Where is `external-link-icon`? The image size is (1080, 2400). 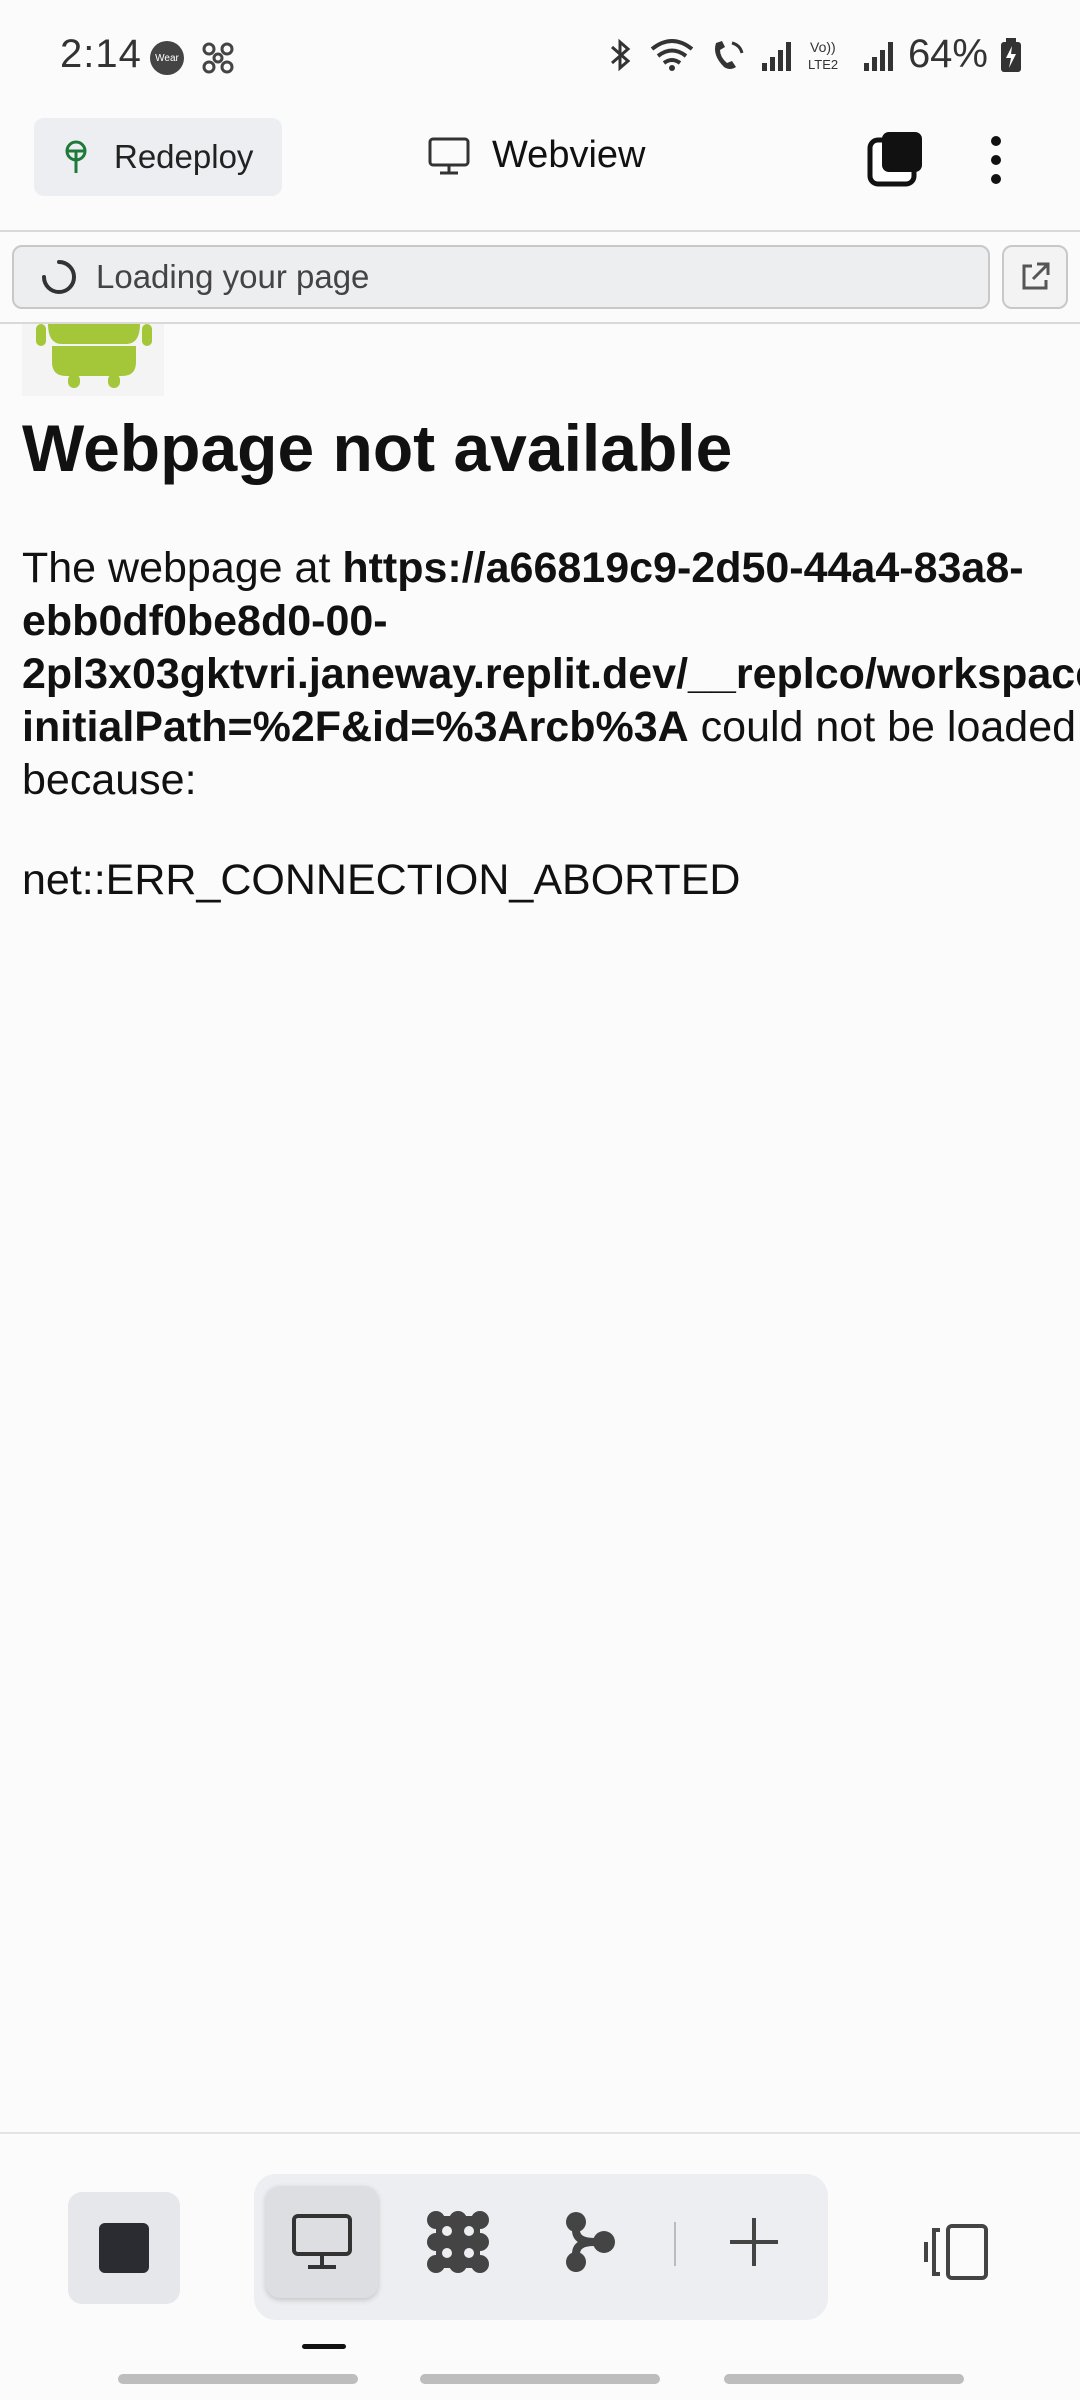
external-link-icon is located at coordinates (1036, 276).